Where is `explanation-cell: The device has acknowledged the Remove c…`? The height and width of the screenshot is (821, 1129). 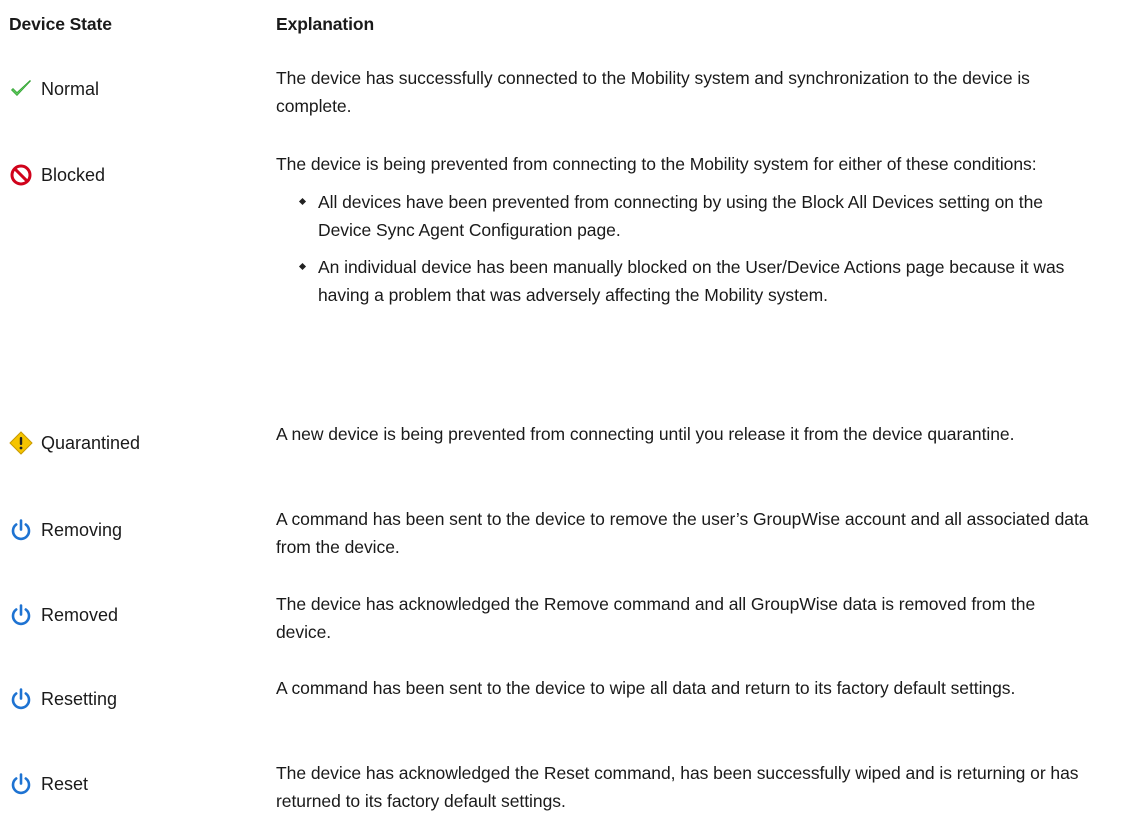
explanation-cell: The device has acknowledged the Remove c… is located at coordinates (656, 618).